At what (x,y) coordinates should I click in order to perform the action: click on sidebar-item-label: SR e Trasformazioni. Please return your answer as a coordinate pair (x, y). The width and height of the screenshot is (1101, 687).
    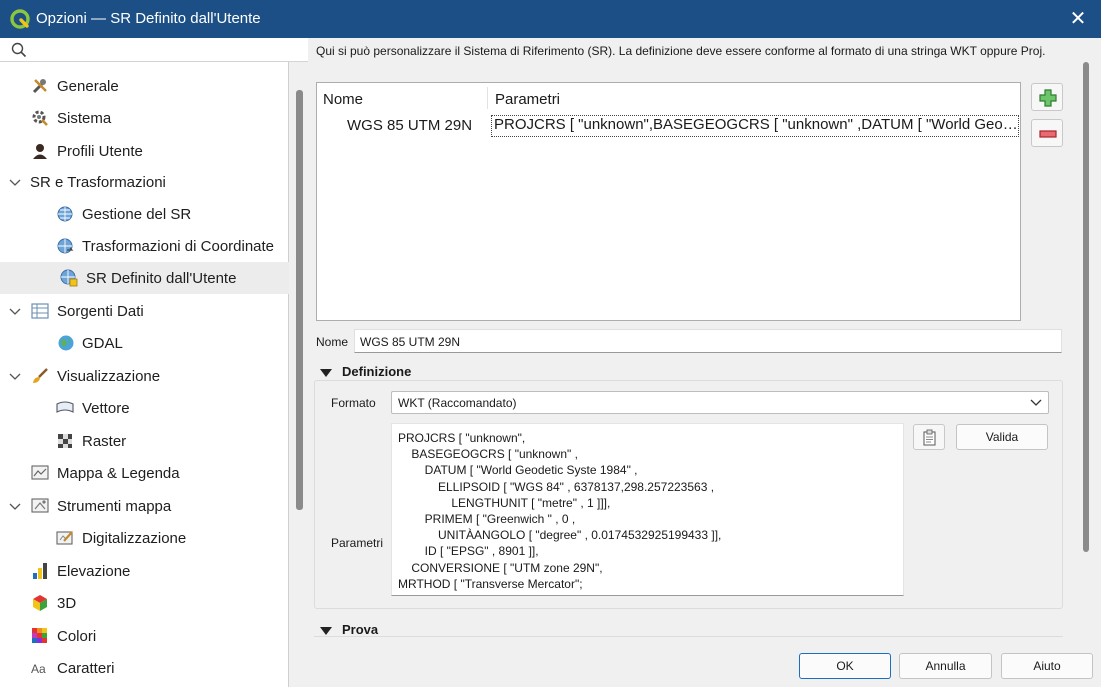
    Looking at the image, I should click on (98, 182).